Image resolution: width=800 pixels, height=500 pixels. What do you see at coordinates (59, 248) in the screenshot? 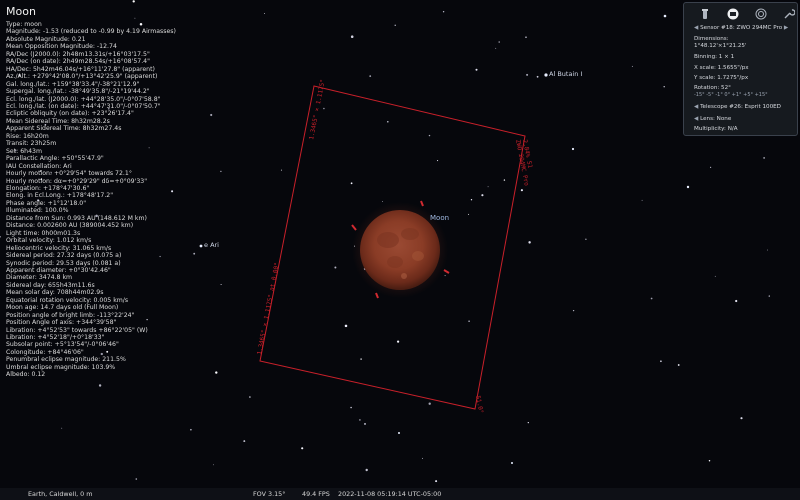
I see `info-line: Heliocentric velocity: 31.065 km/s` at bounding box center [59, 248].